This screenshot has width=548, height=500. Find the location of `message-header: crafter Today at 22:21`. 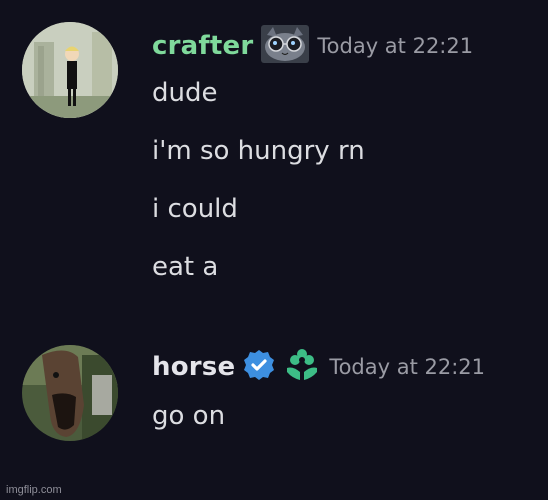

message-header: crafter Today at 22:21 is located at coordinates (313, 46).